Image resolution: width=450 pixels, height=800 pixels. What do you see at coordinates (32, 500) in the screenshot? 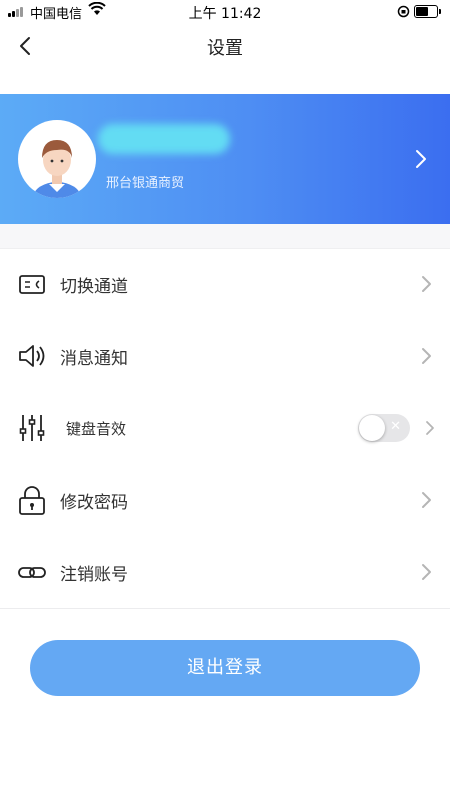
I see `lock-icon` at bounding box center [32, 500].